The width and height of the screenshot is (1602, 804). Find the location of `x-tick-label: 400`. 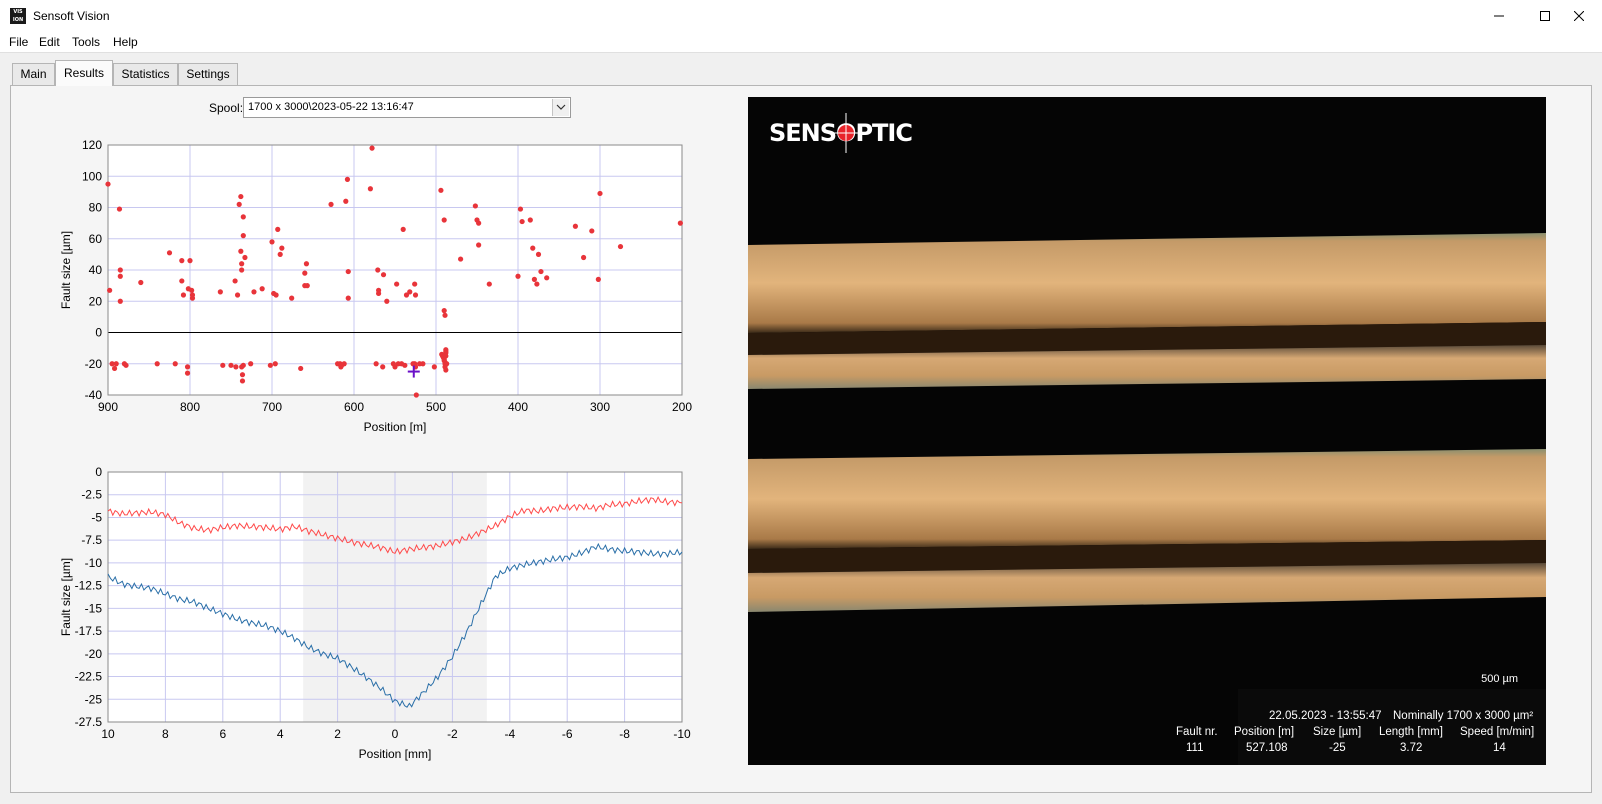

x-tick-label: 400 is located at coordinates (518, 407).